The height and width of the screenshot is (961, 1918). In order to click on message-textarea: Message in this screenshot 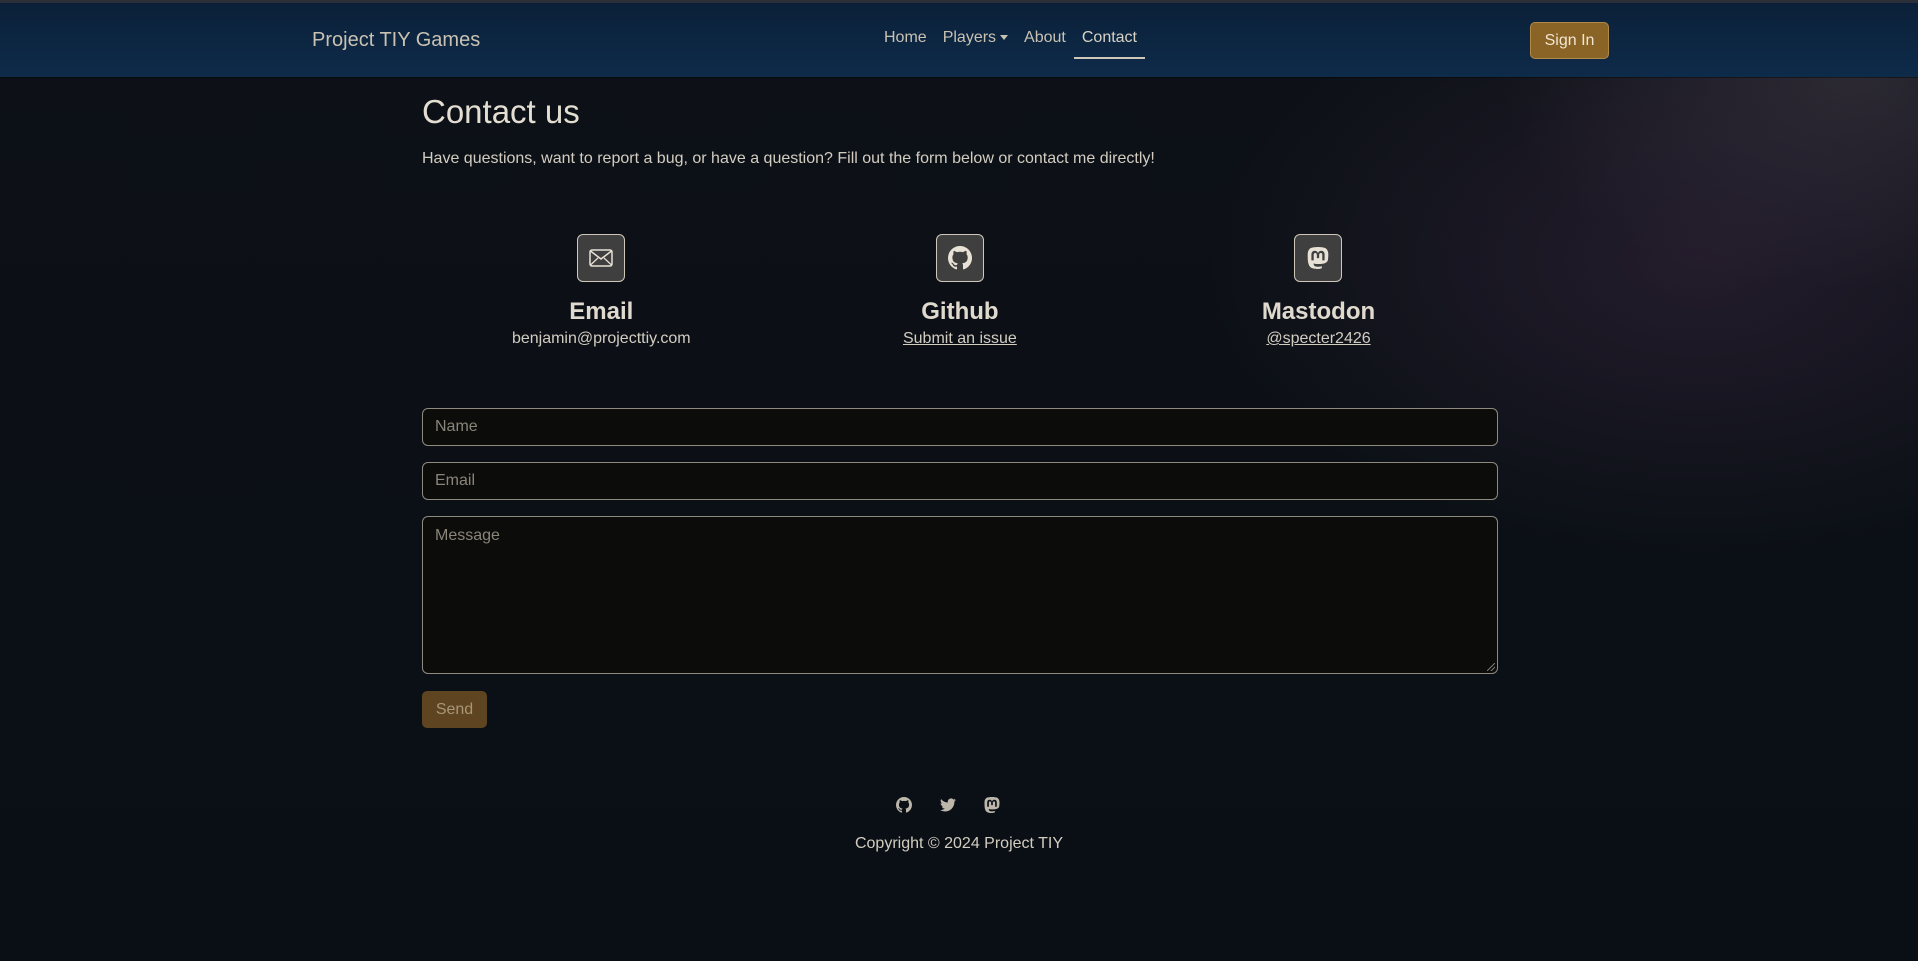, I will do `click(960, 595)`.